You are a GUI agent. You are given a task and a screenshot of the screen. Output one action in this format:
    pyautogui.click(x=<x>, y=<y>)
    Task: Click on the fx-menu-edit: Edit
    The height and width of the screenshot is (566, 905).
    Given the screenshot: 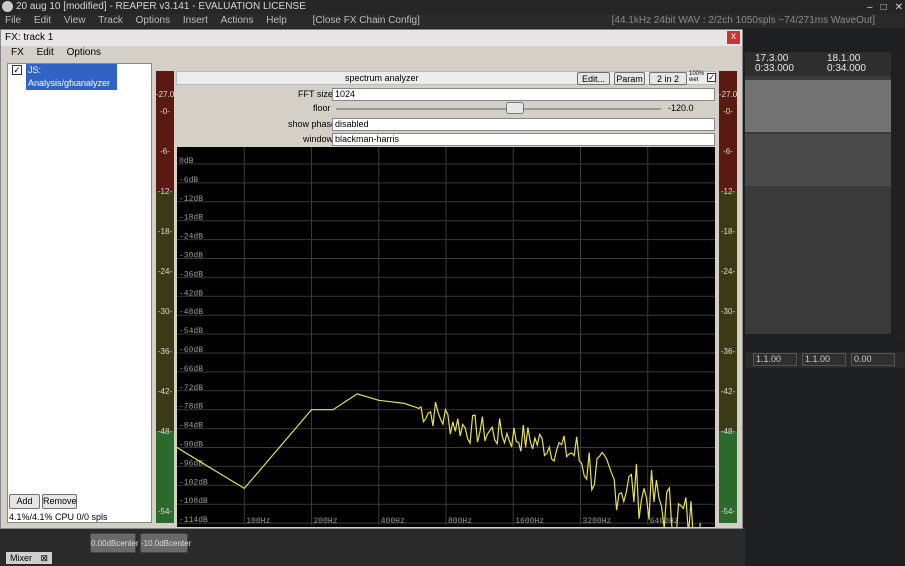 What is the action you would take?
    pyautogui.click(x=45, y=52)
    